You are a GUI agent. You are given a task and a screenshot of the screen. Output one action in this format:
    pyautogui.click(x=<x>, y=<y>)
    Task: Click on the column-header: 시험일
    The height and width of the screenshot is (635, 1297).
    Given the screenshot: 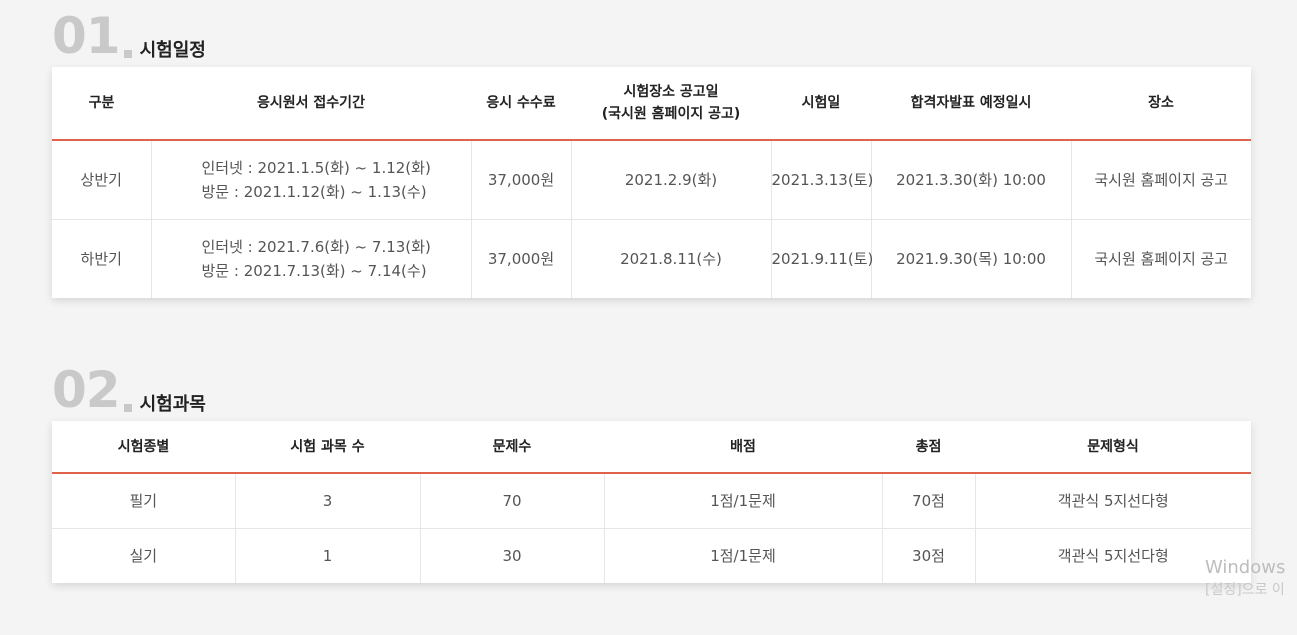 What is the action you would take?
    pyautogui.click(x=821, y=104)
    